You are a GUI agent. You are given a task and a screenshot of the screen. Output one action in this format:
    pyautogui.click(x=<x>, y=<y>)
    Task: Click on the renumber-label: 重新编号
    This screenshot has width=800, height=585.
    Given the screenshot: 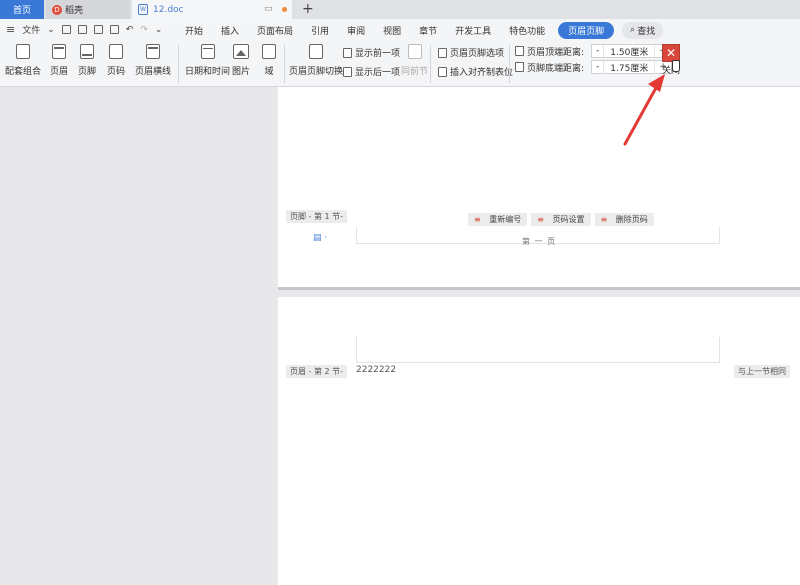 What is the action you would take?
    pyautogui.click(x=505, y=219)
    